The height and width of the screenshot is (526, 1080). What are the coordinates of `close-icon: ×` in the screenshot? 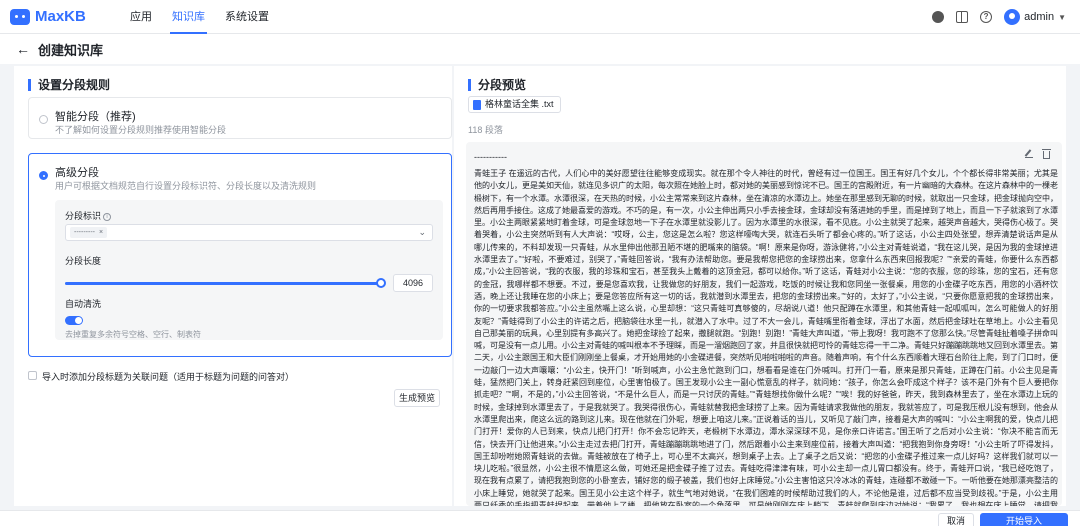 It's located at (101, 232).